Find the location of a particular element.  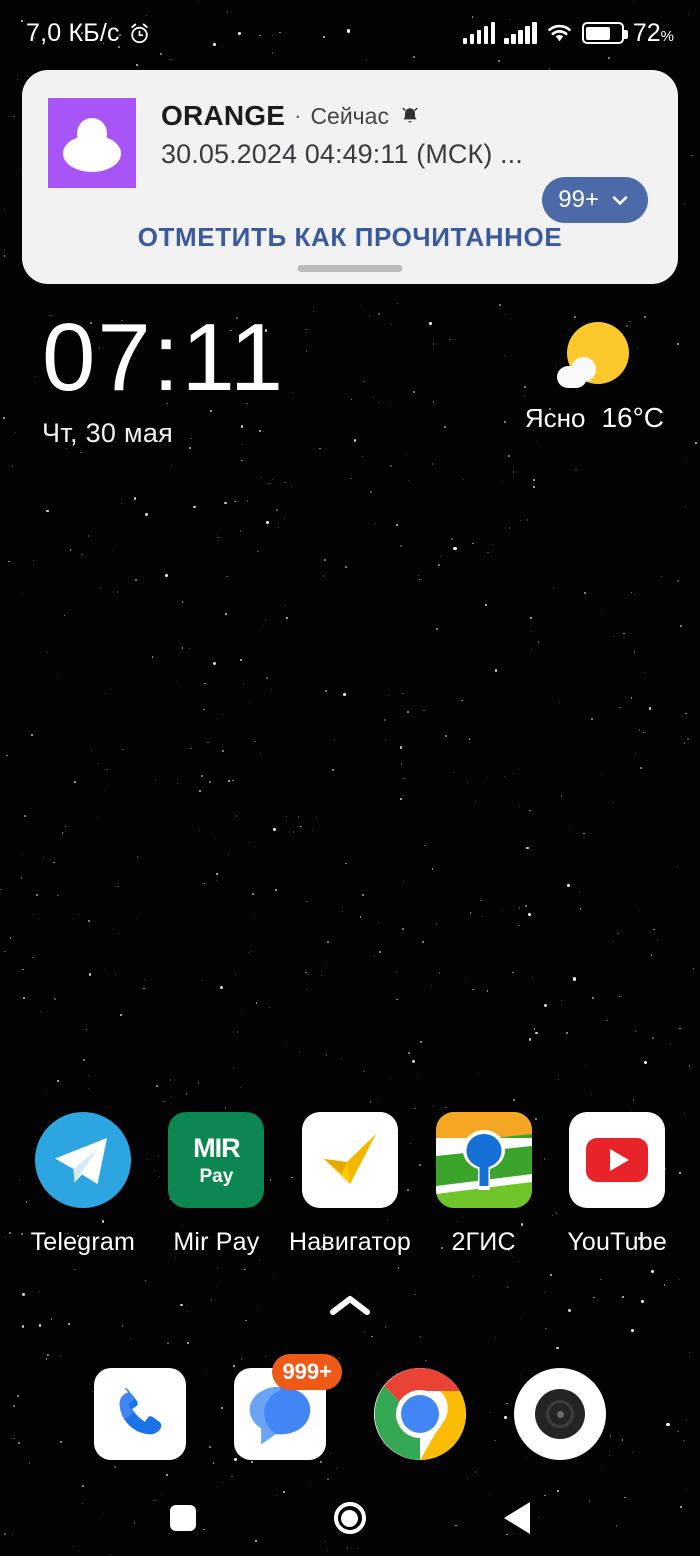

square-icon is located at coordinates (183, 1518).